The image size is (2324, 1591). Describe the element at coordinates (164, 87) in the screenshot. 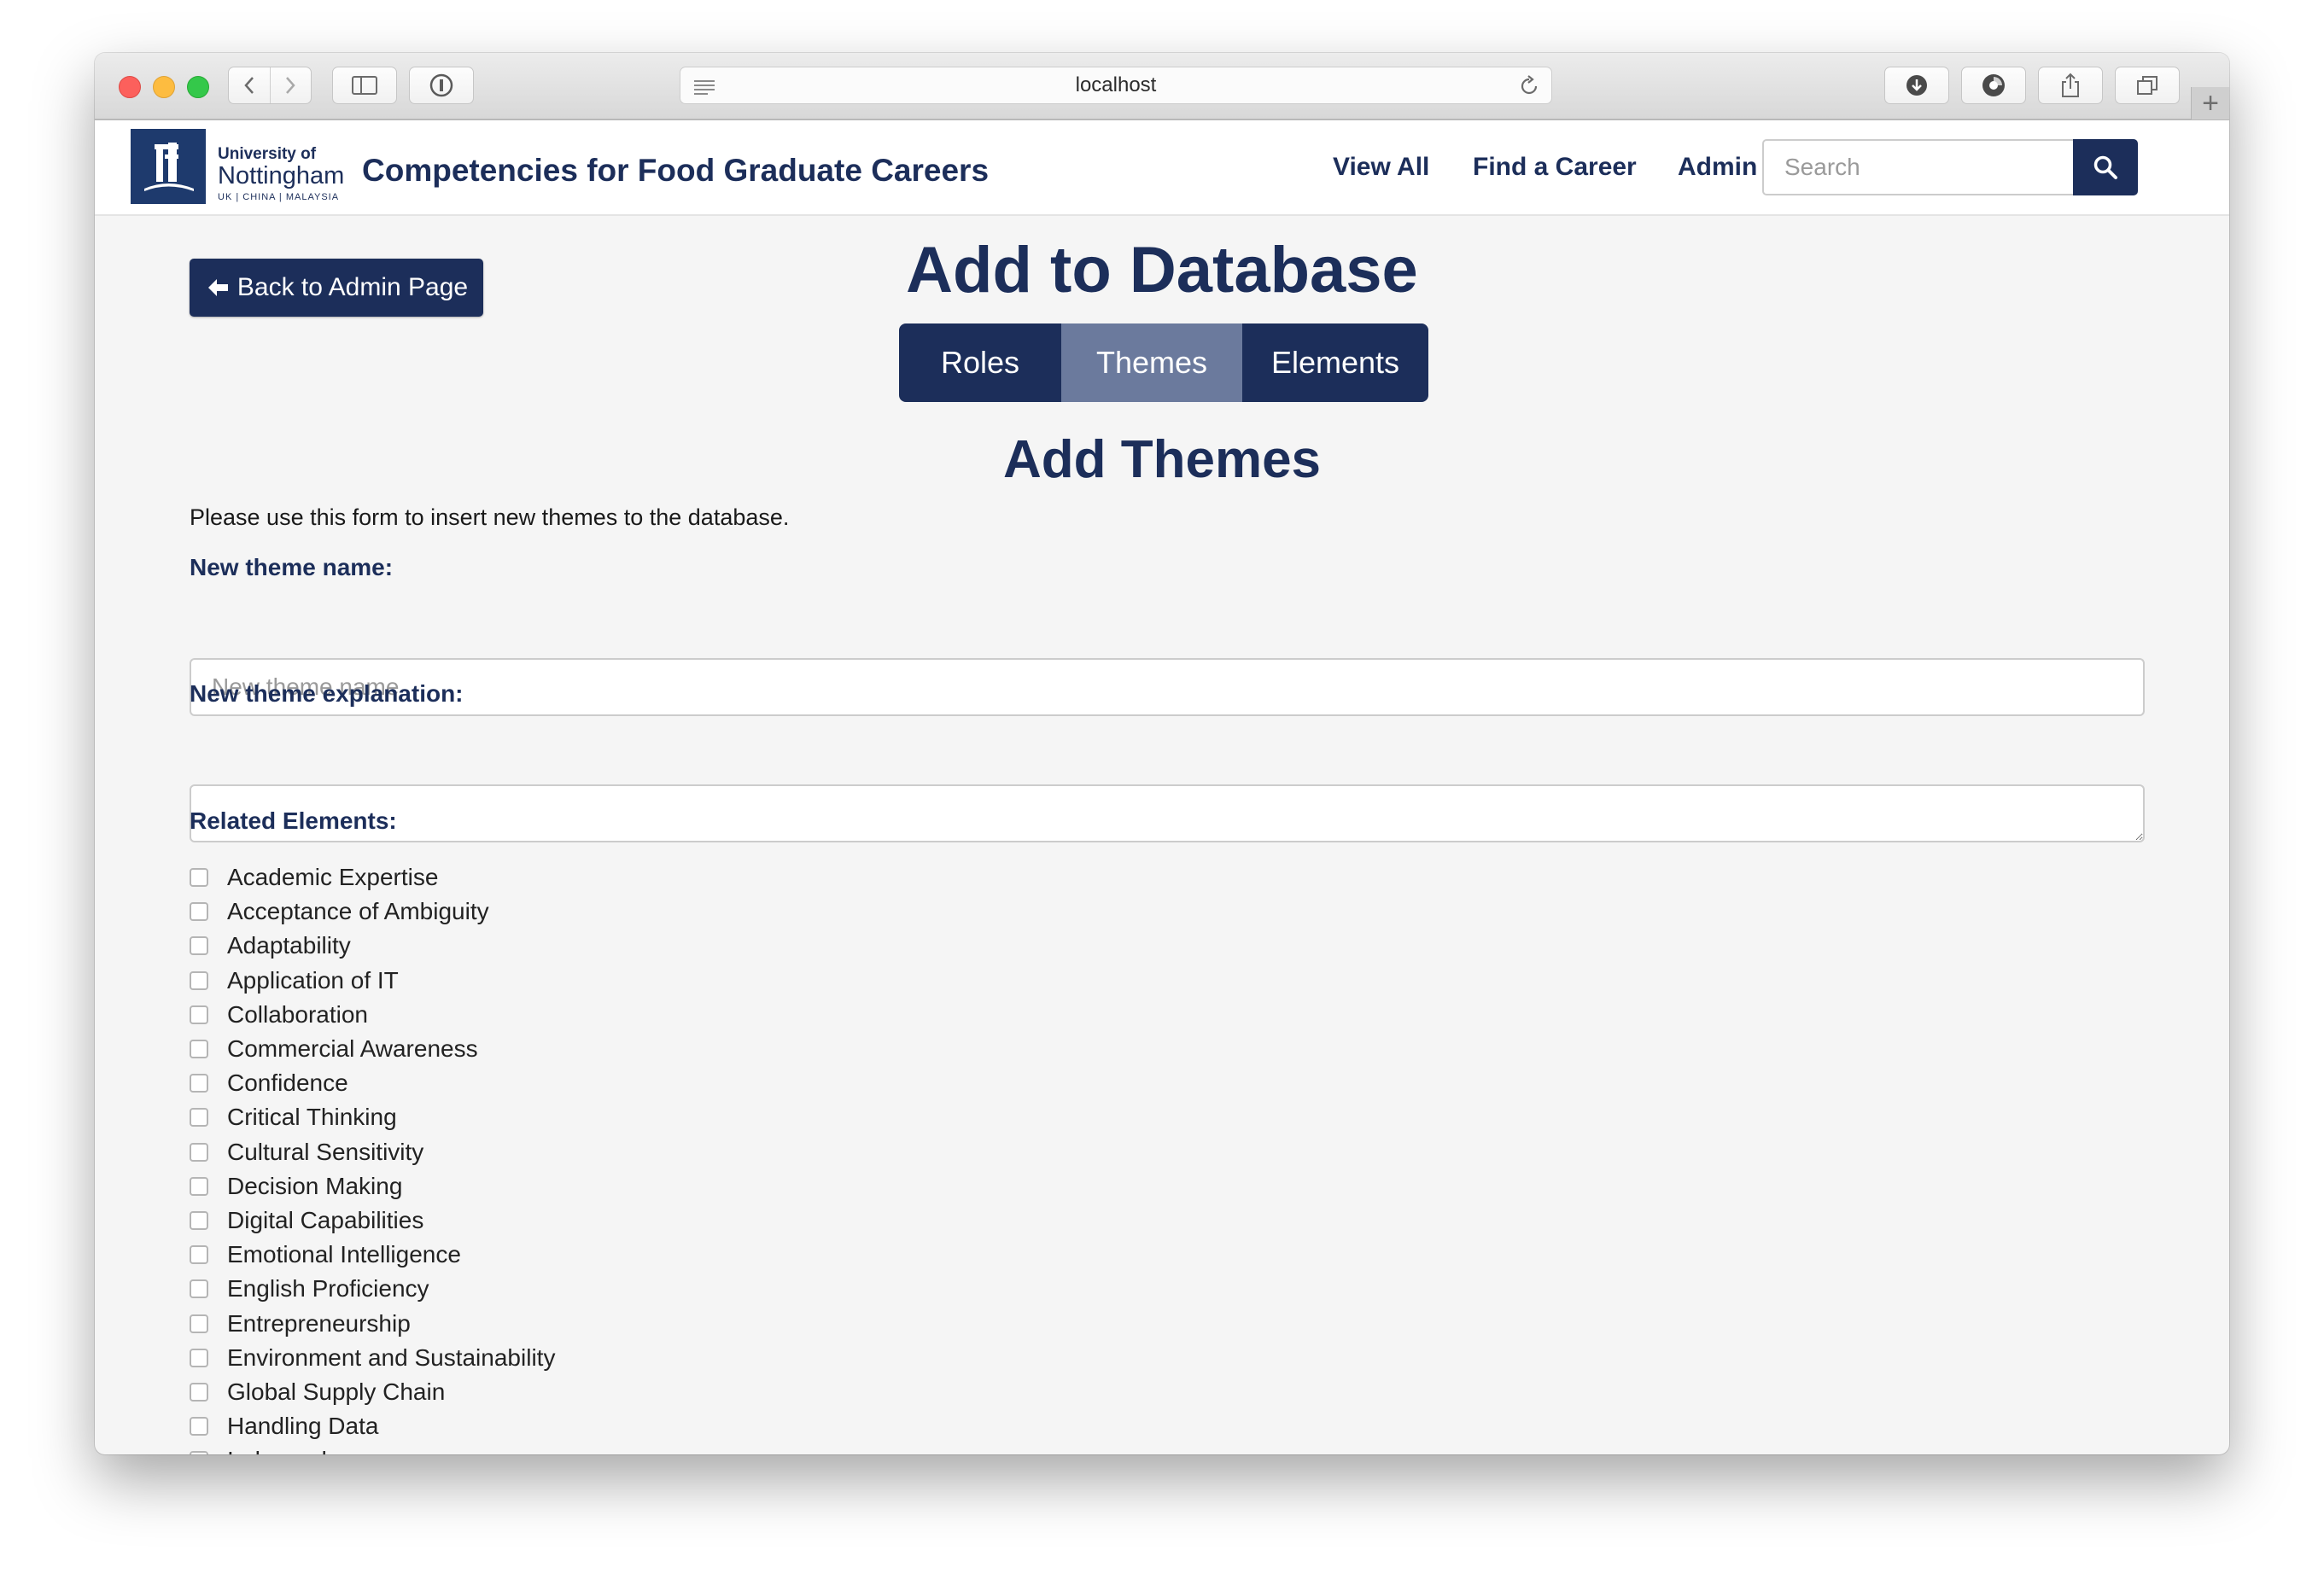

I see `minimize-window-button` at that location.